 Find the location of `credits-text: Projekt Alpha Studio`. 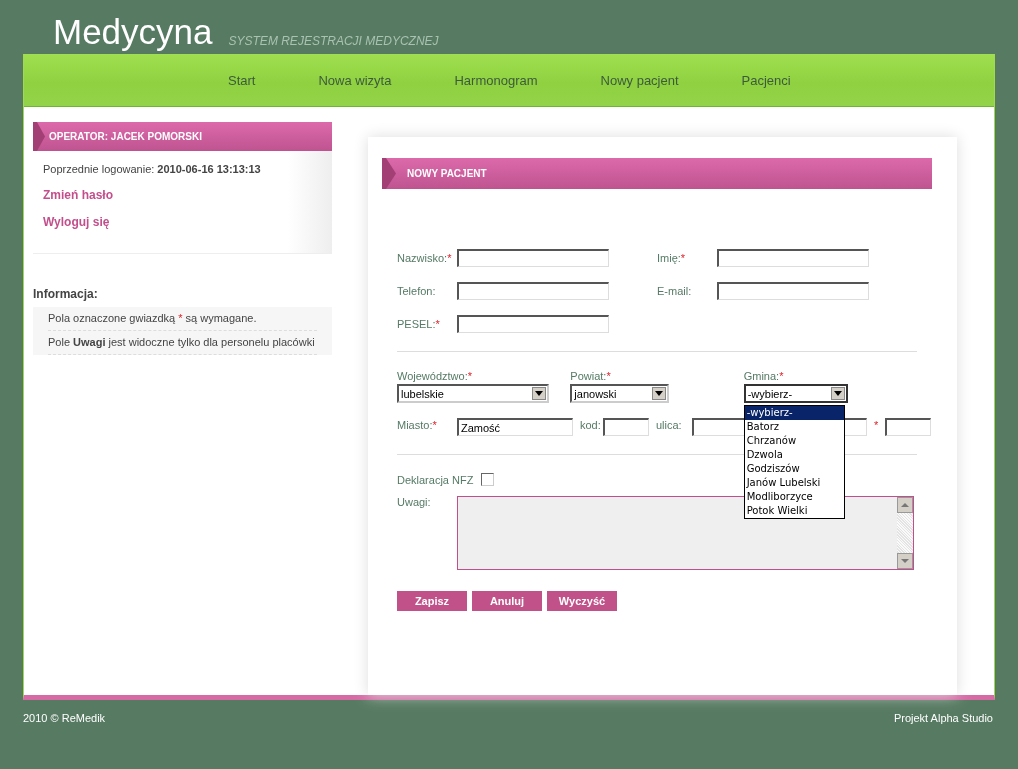

credits-text: Projekt Alpha Studio is located at coordinates (943, 718).